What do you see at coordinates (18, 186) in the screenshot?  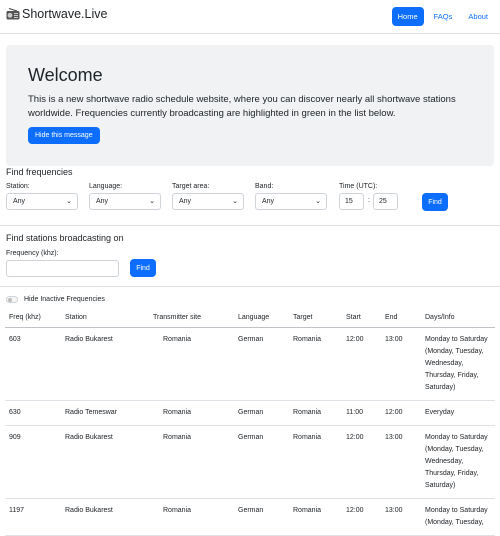 I see `station-label: Station:` at bounding box center [18, 186].